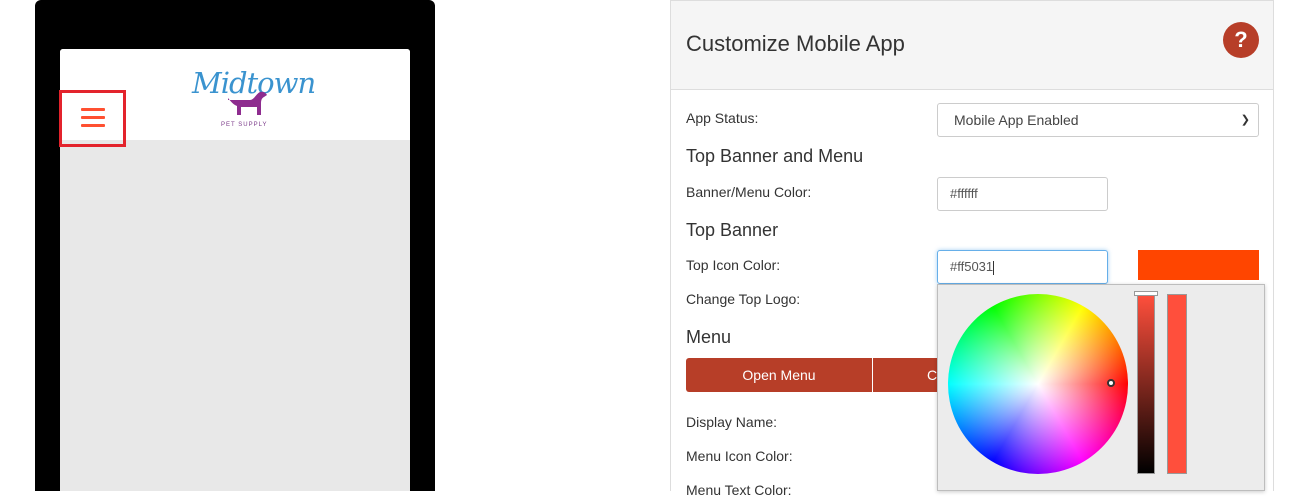 The height and width of the screenshot is (498, 1316). I want to click on section-top-banner-menu: Top Banner and Menu, so click(775, 156).